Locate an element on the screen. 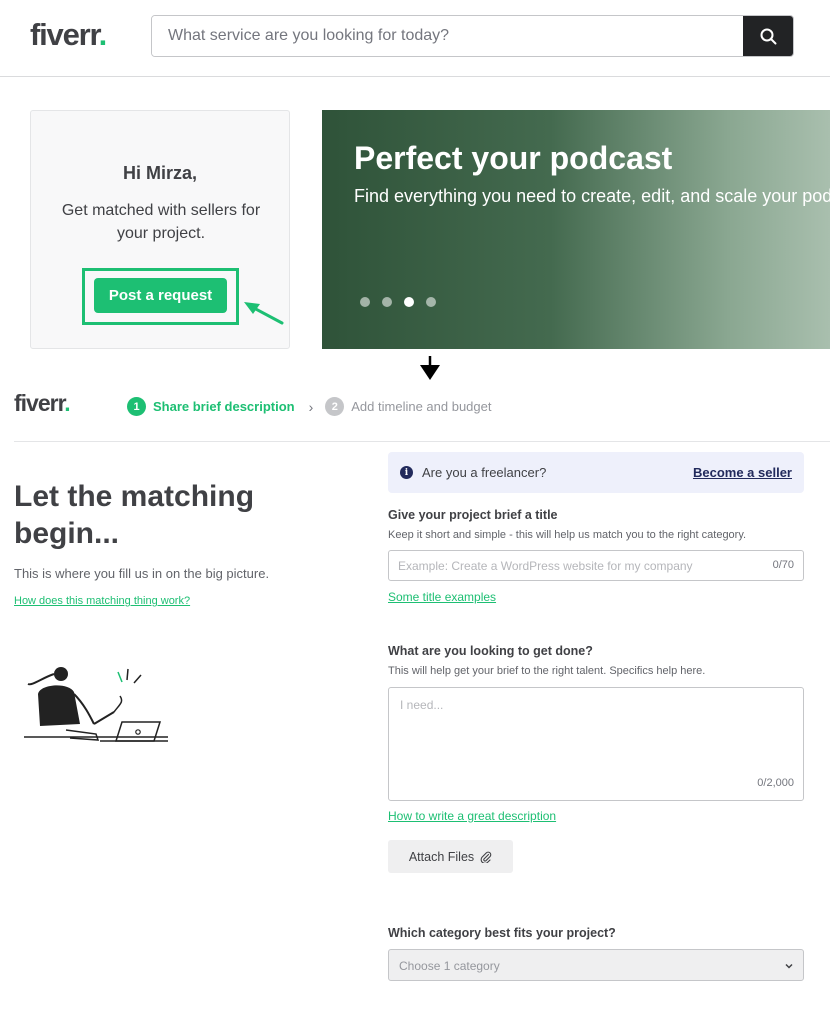 Image resolution: width=830 pixels, height=1023 pixels. title-char-counter: 0/70 is located at coordinates (783, 565).